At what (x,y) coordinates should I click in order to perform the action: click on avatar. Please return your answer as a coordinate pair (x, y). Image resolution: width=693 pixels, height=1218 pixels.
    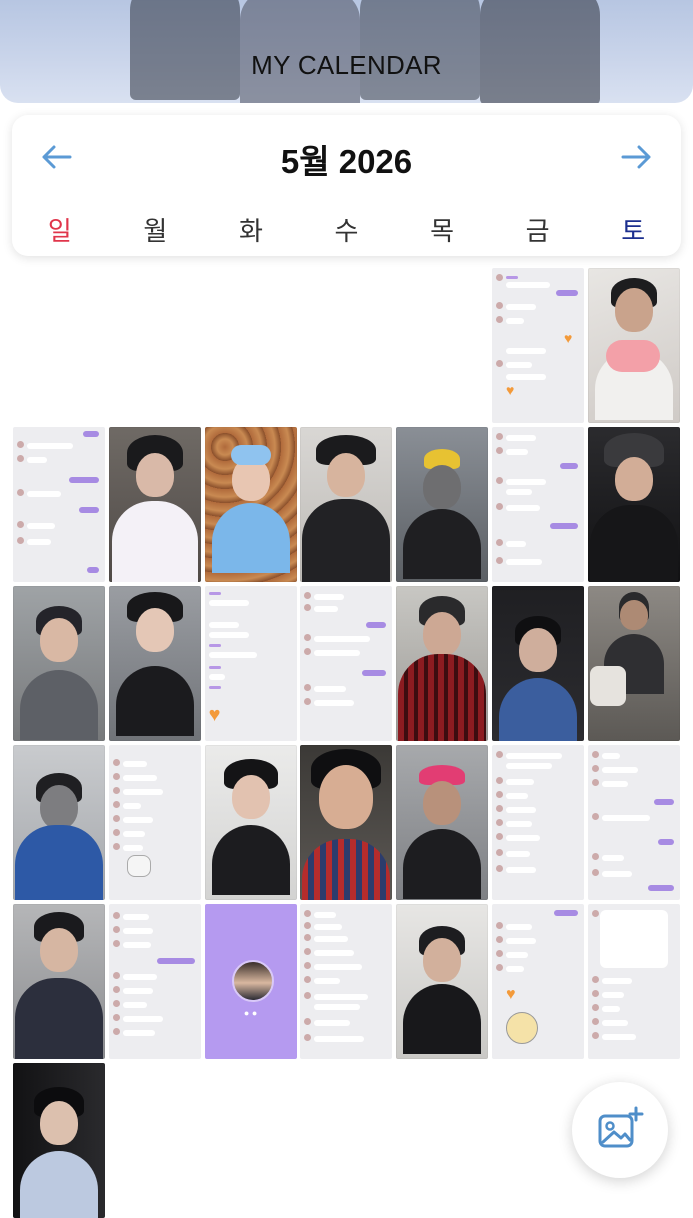
    Looking at the image, I should click on (252, 981).